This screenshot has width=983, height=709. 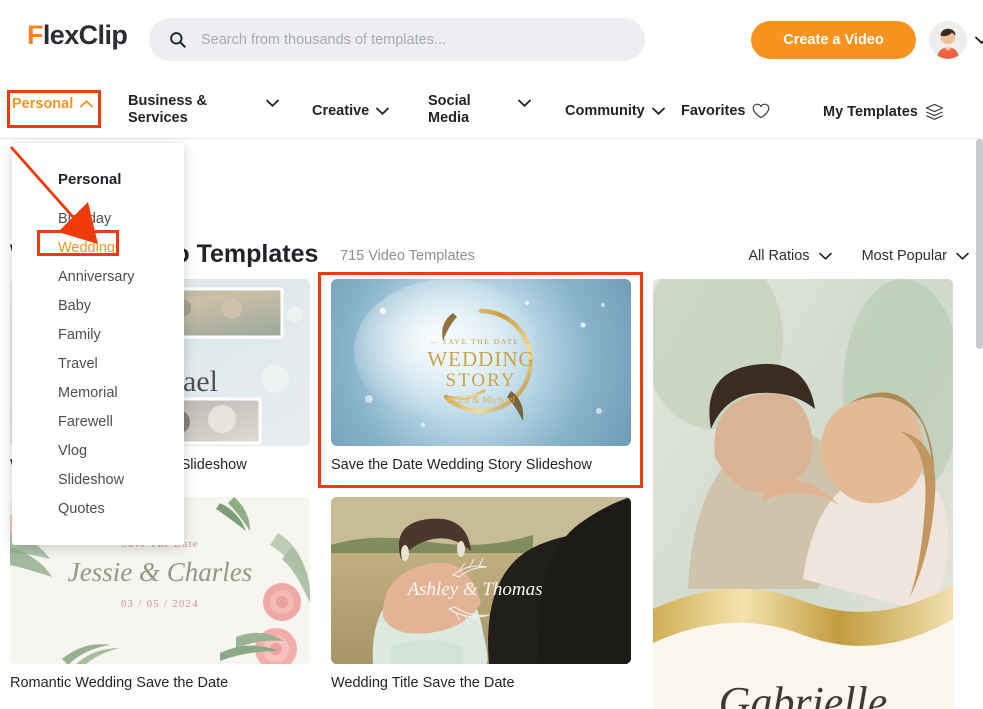 What do you see at coordinates (160, 604) in the screenshot?
I see `svg-text: 03 / 05 / 2024` at bounding box center [160, 604].